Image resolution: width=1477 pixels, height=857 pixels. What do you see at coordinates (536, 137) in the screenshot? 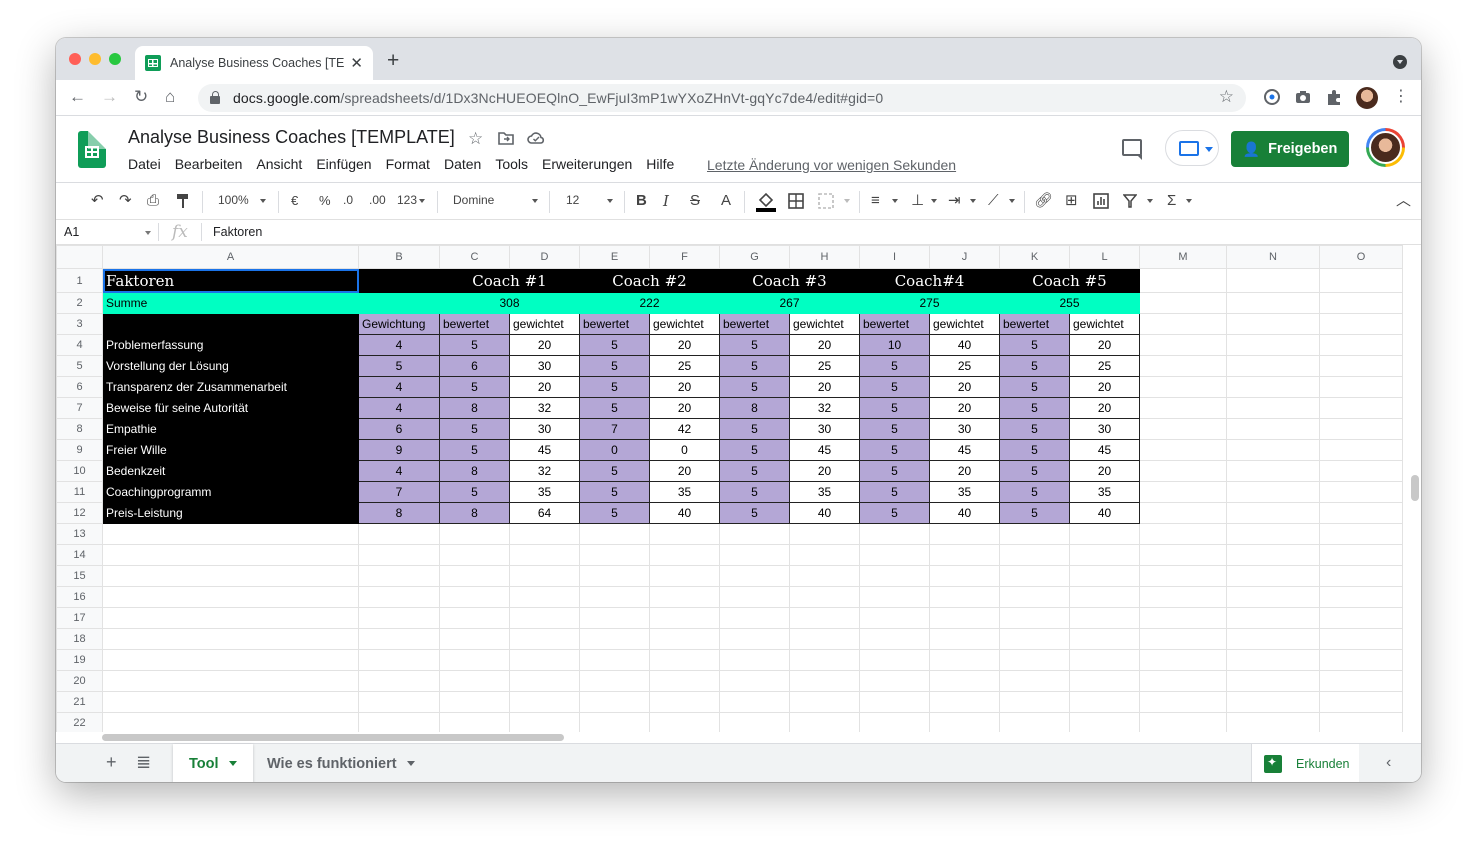
I see `cloud-saved-icon` at bounding box center [536, 137].